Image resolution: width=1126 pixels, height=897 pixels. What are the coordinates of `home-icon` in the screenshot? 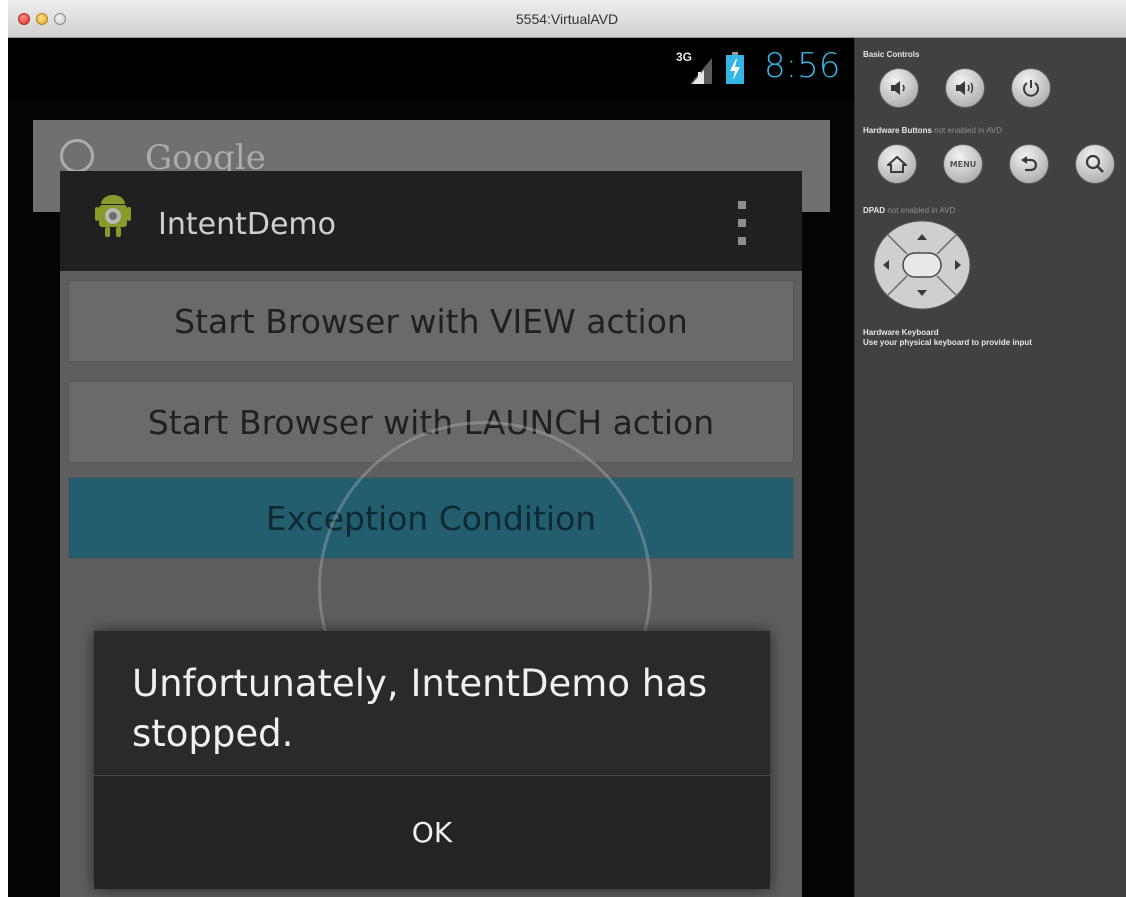 It's located at (897, 164).